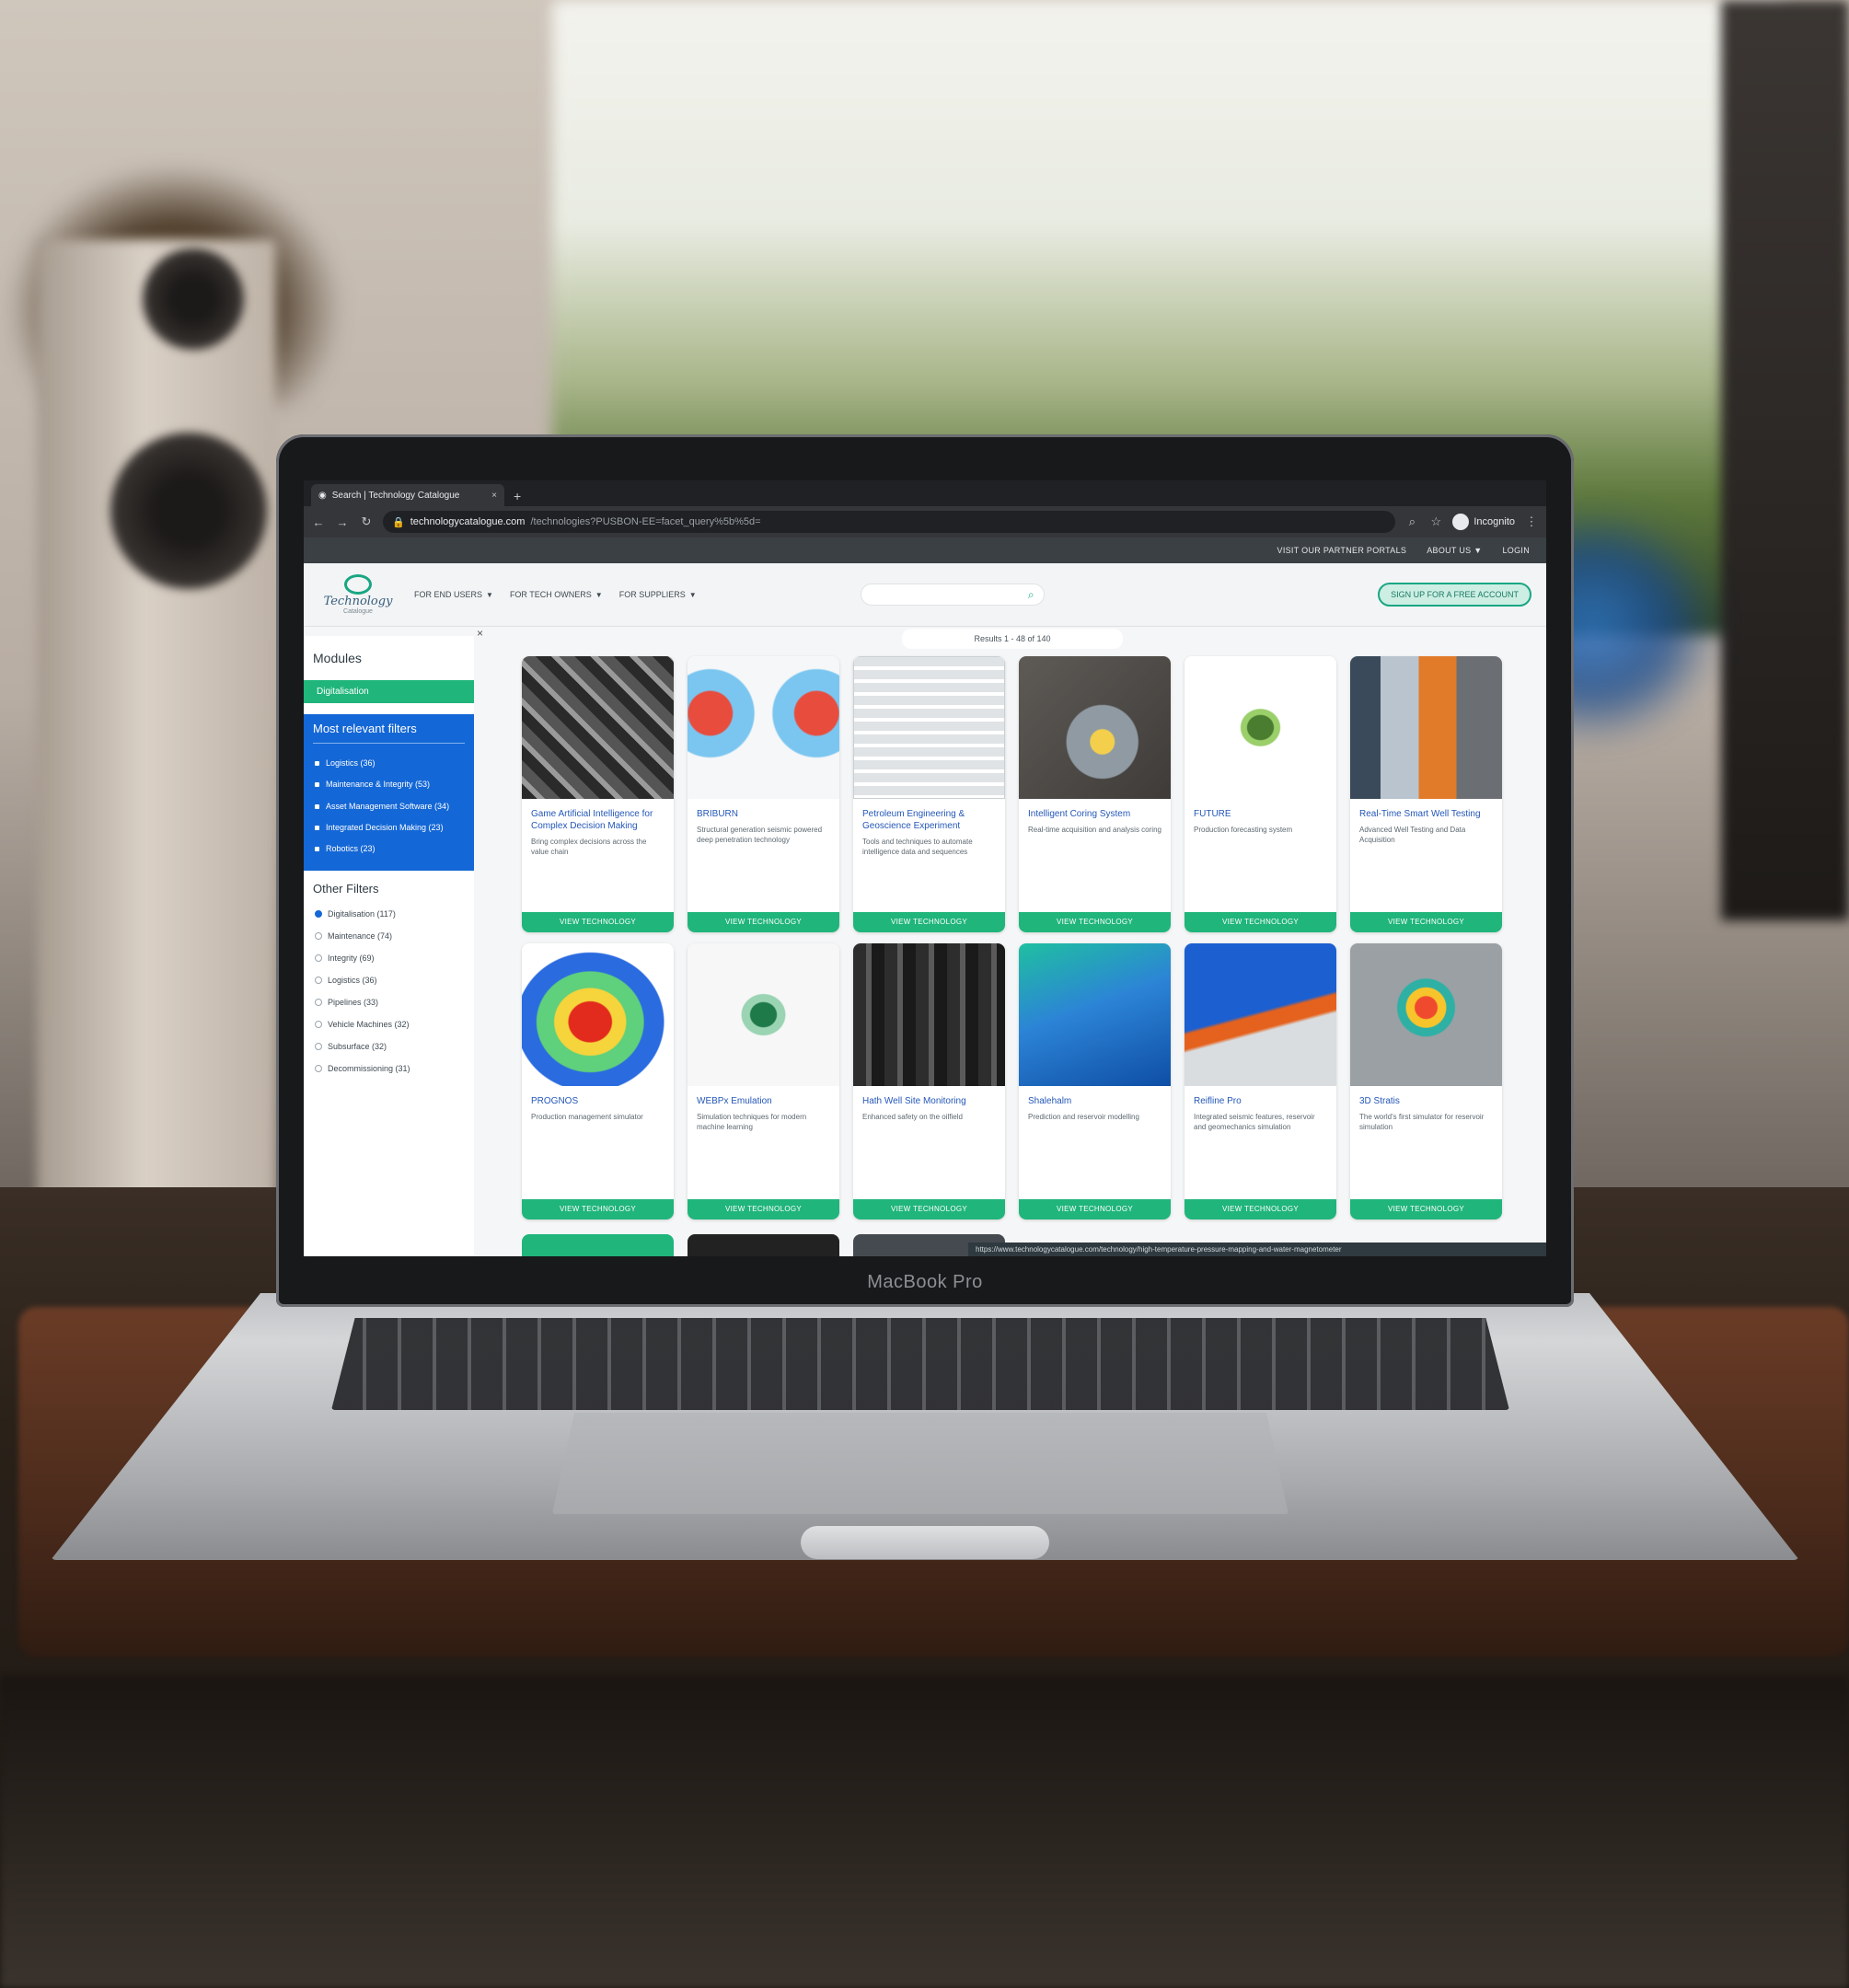 This screenshot has width=1849, height=1988. Describe the element at coordinates (395, 495) in the screenshot. I see `tab-title: Search | Technology Catalogue` at that location.